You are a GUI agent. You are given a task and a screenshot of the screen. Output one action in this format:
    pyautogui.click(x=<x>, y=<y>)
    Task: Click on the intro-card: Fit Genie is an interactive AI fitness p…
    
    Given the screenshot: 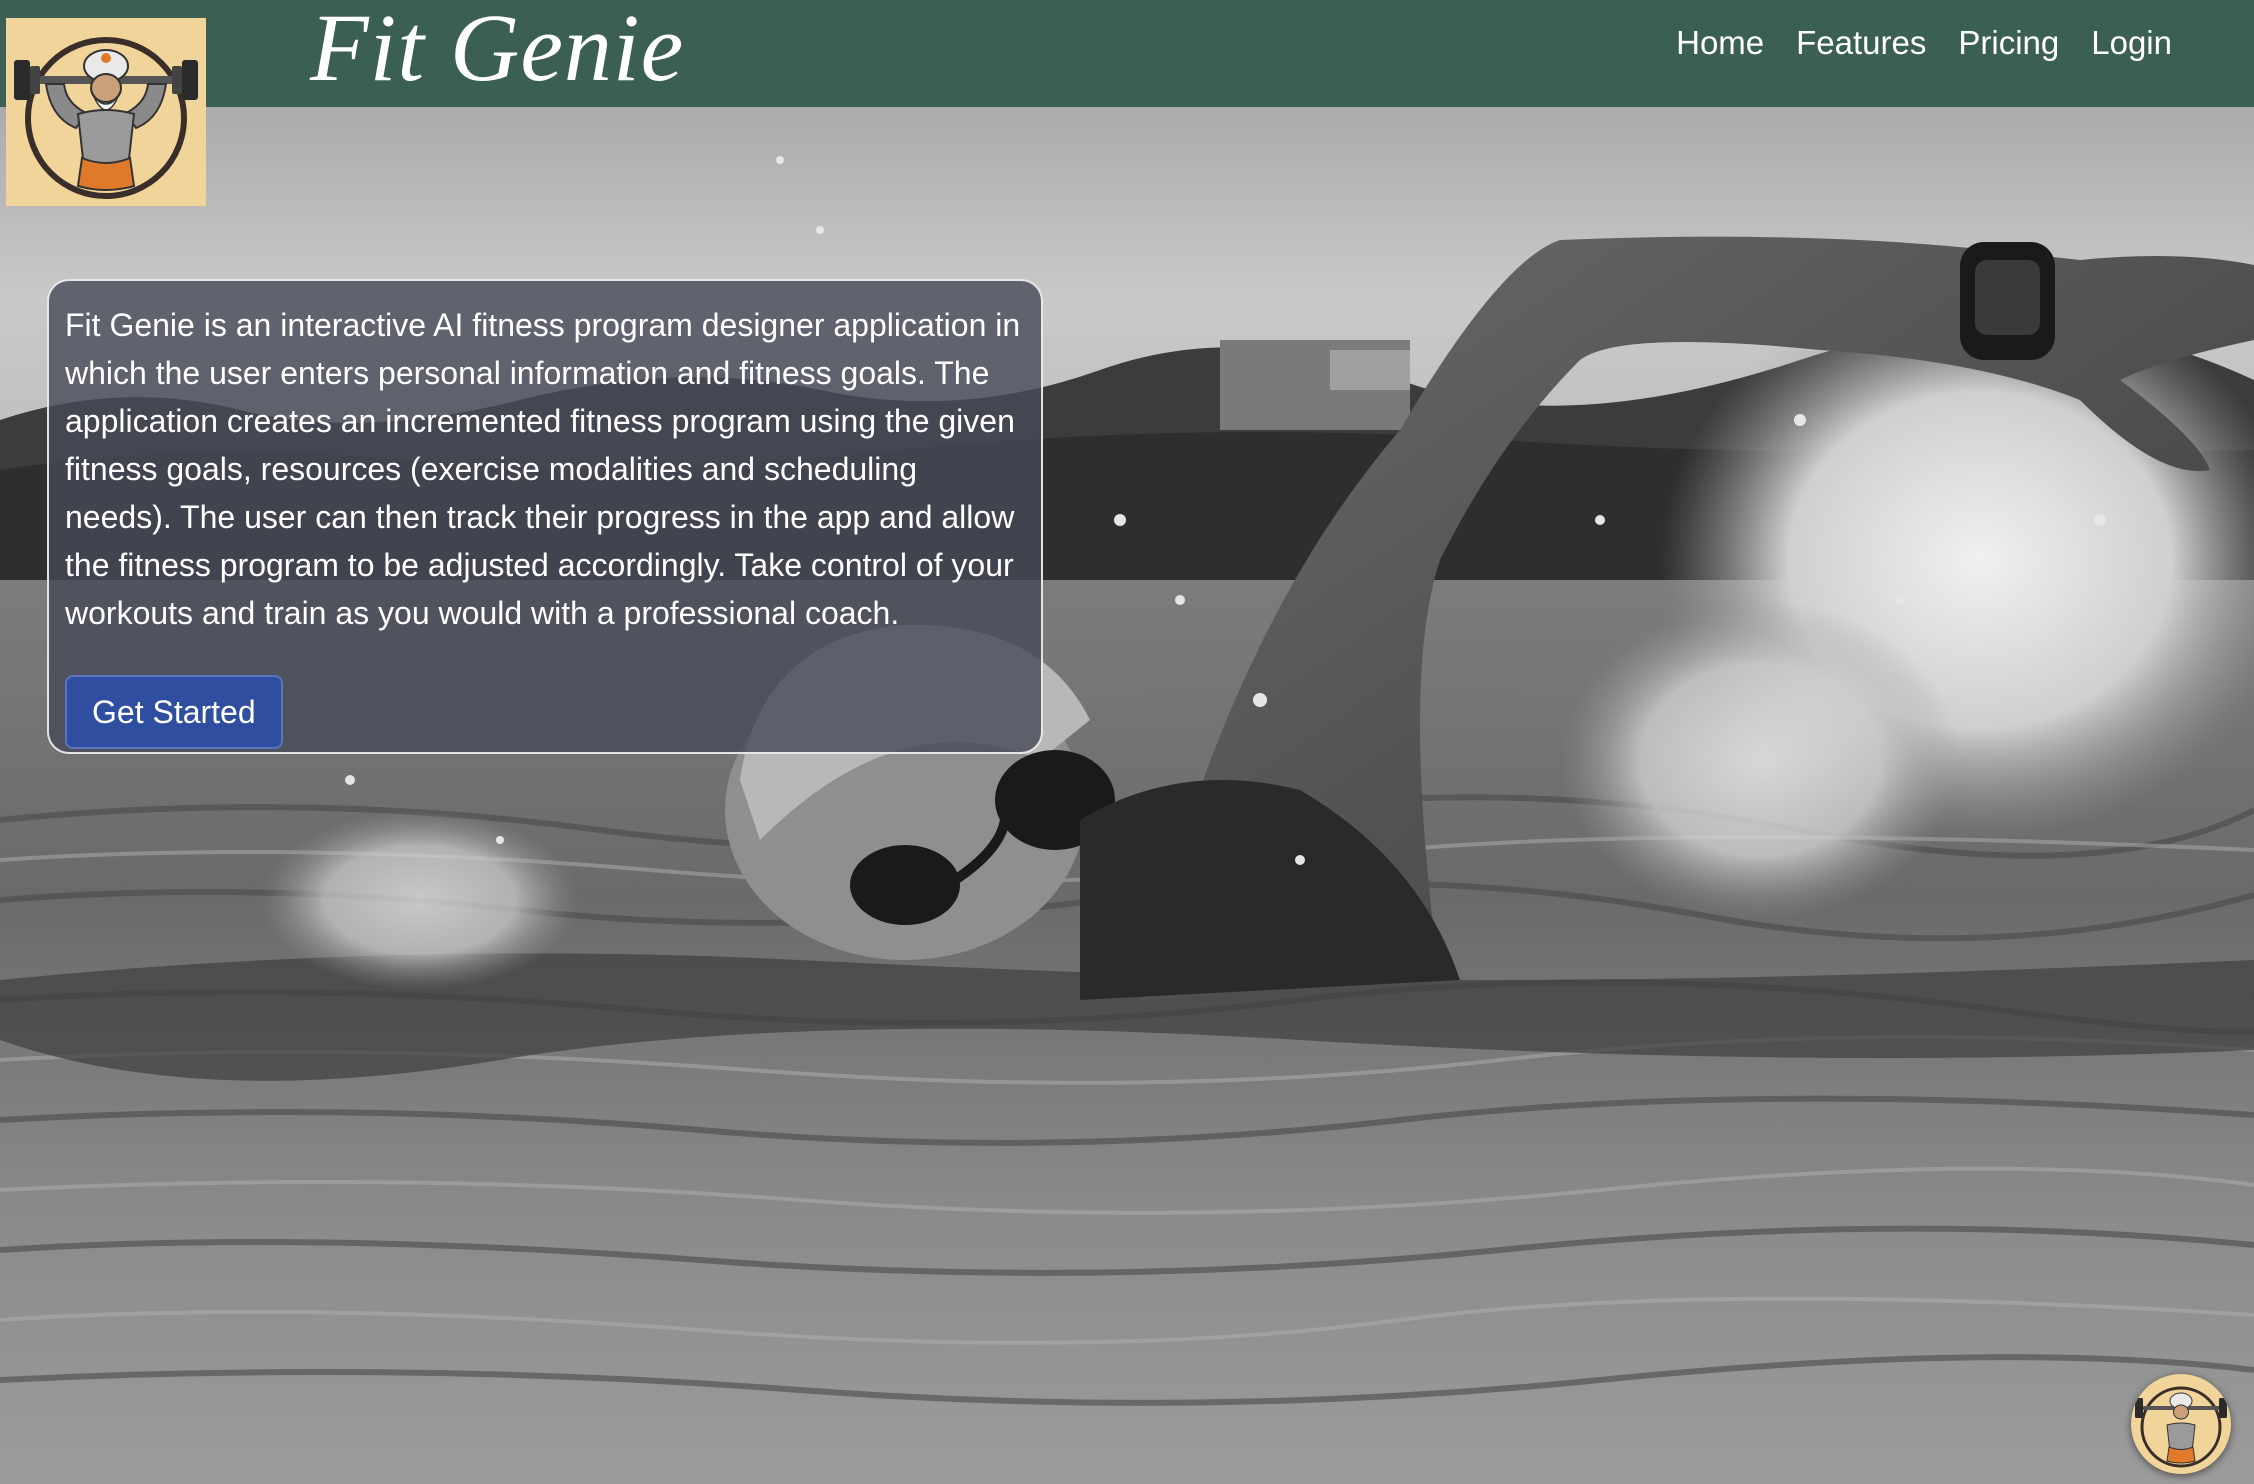 What is the action you would take?
    pyautogui.click(x=545, y=516)
    